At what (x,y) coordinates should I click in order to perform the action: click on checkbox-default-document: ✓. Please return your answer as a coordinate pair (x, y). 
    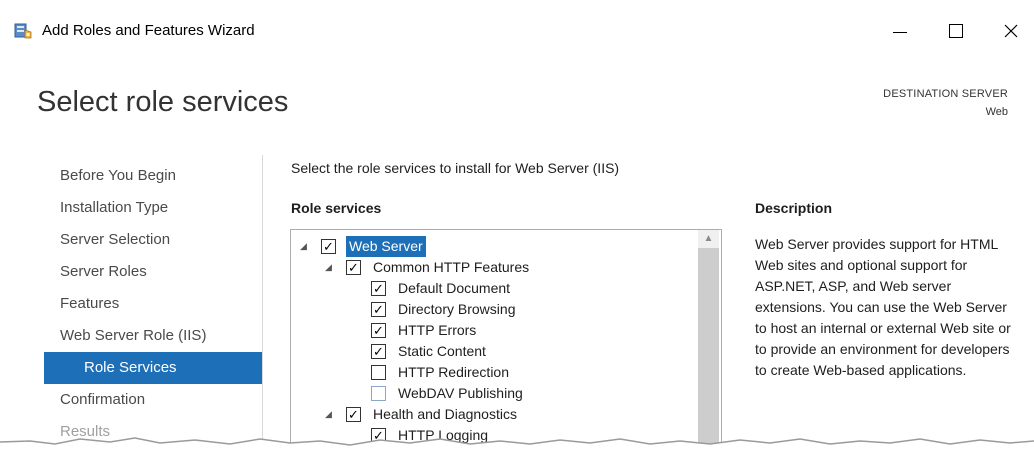
    Looking at the image, I should click on (378, 288).